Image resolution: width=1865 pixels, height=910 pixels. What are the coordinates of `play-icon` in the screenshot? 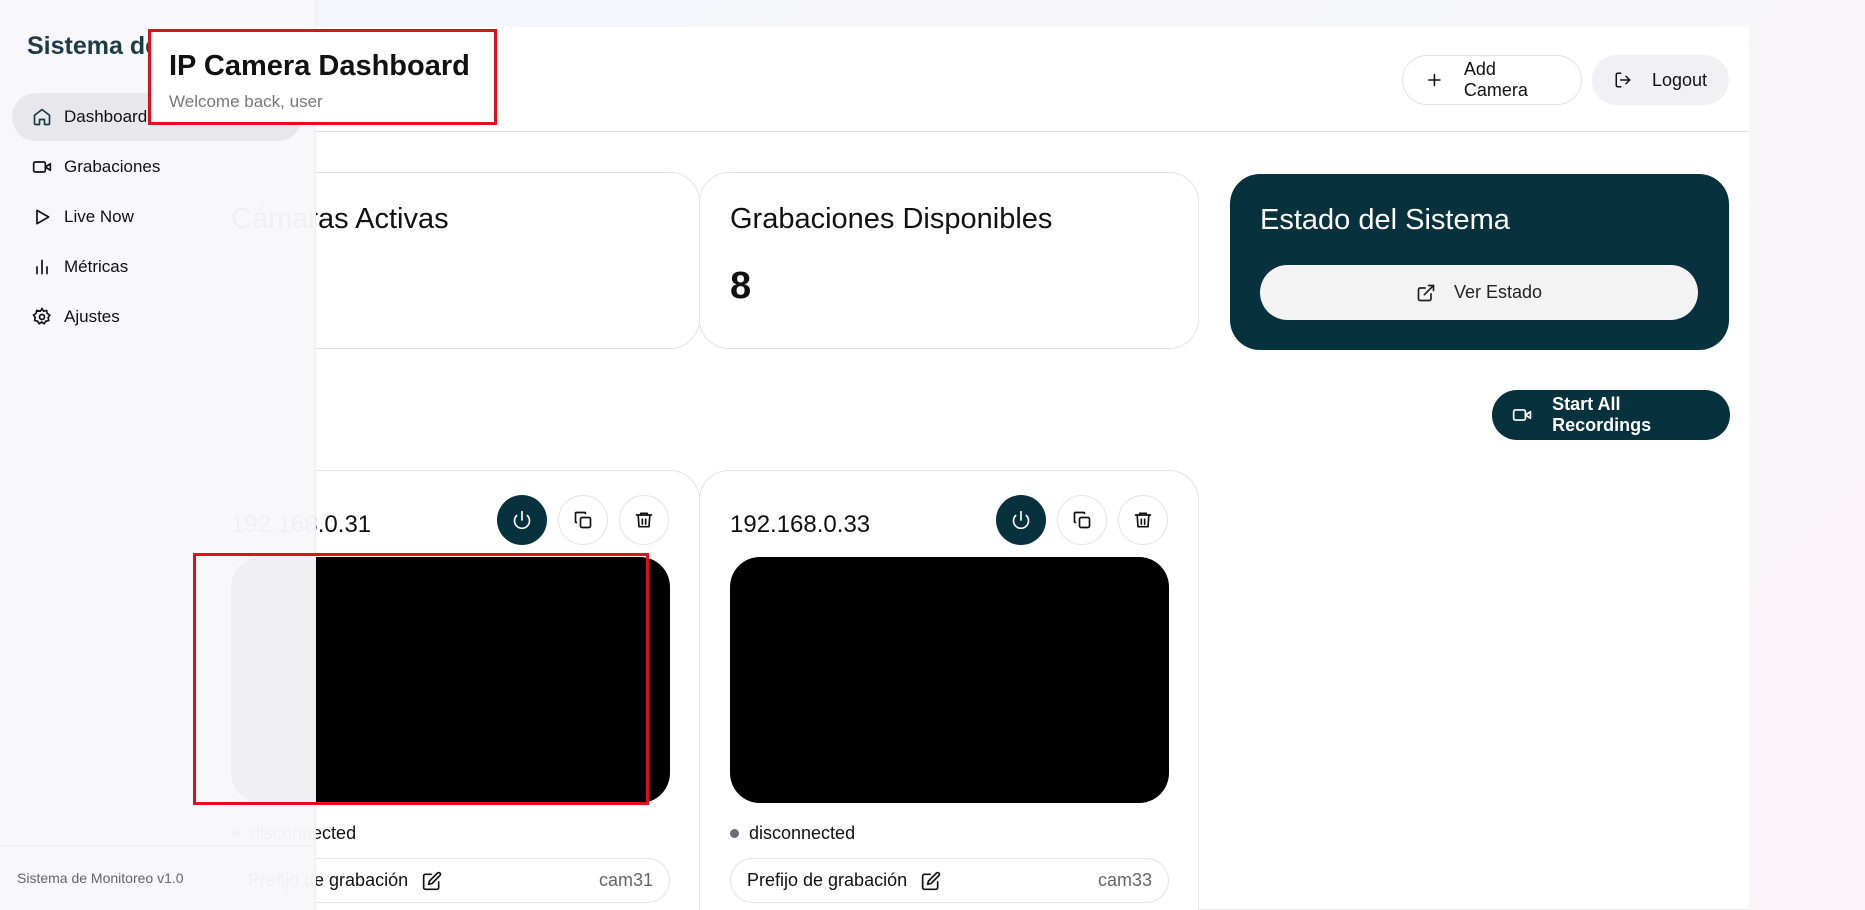 It's located at (43, 217).